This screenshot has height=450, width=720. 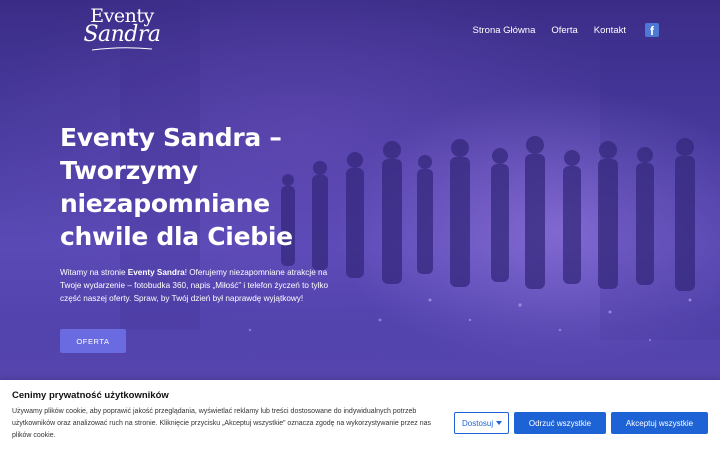 I want to click on cookie-title: Cenimy prywatność użytkowników, so click(x=90, y=395).